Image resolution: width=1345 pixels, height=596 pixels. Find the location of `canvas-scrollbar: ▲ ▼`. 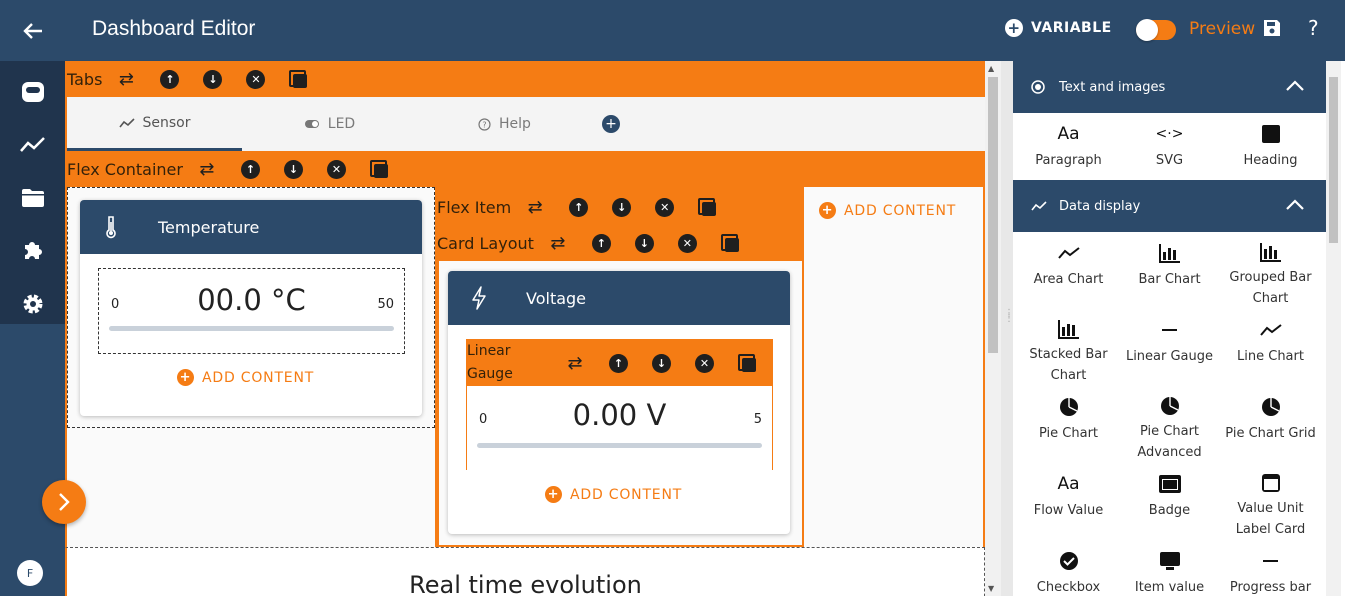

canvas-scrollbar: ▲ ▼ is located at coordinates (993, 328).